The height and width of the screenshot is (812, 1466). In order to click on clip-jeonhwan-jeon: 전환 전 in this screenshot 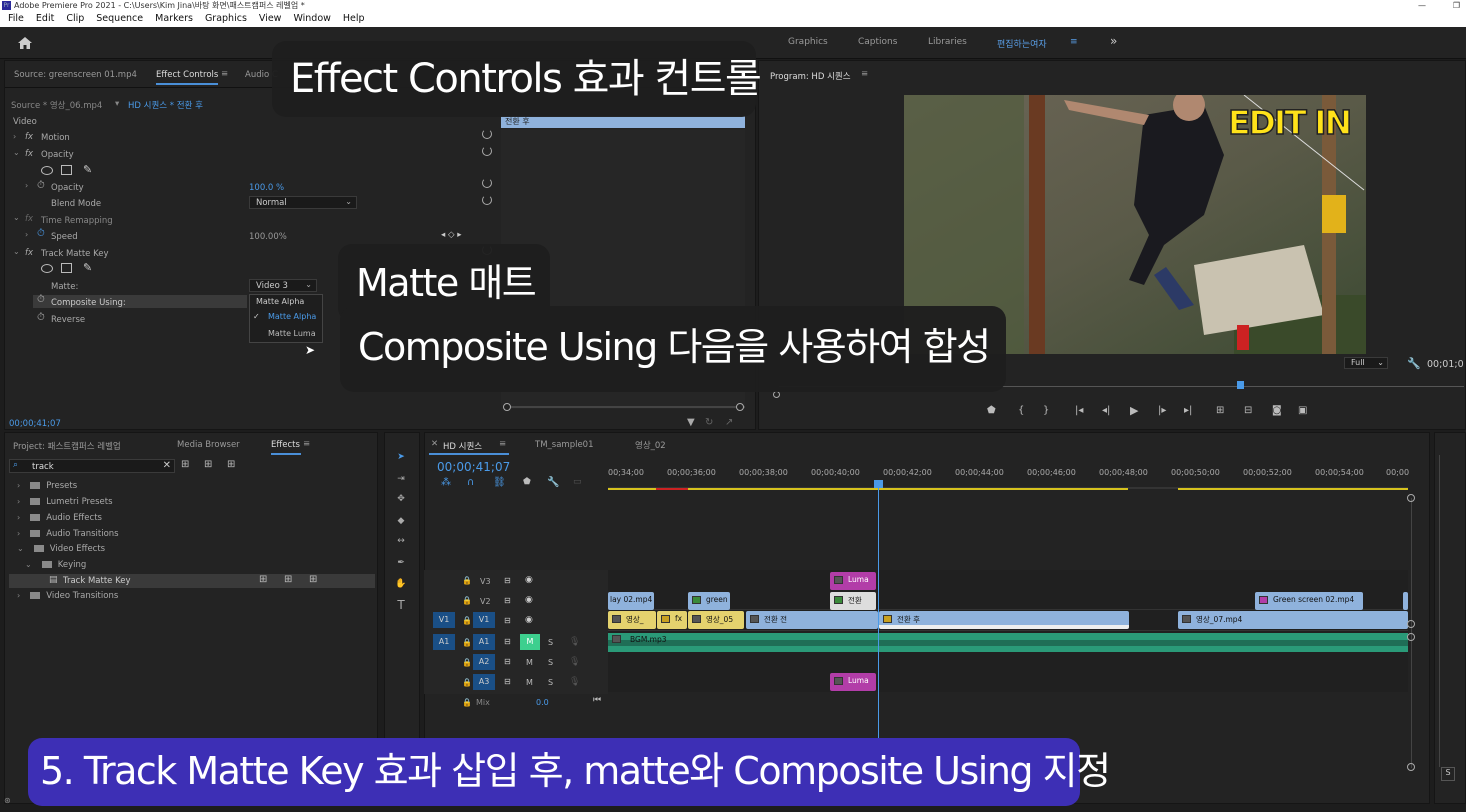, I will do `click(812, 620)`.